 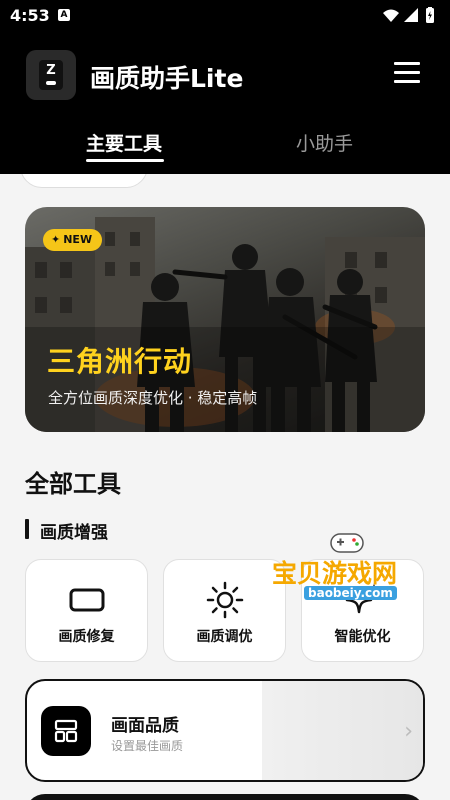 I want to click on tool-card-quality-tune: 画质调优, so click(x=224, y=610).